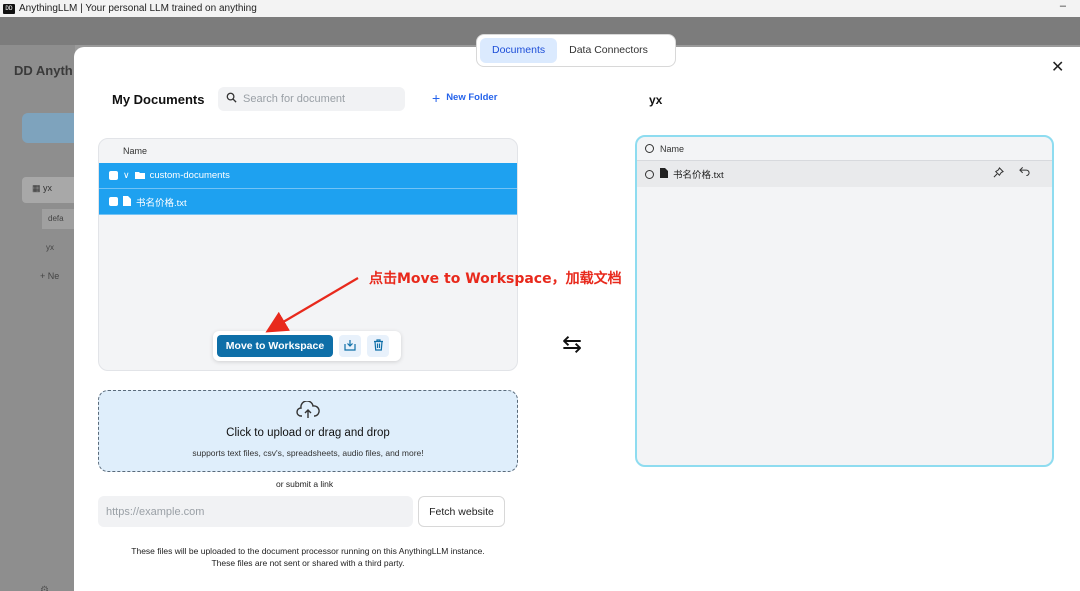 This screenshot has width=1080, height=591. What do you see at coordinates (461, 511) in the screenshot?
I see `fetch-website-button: Fetch website` at bounding box center [461, 511].